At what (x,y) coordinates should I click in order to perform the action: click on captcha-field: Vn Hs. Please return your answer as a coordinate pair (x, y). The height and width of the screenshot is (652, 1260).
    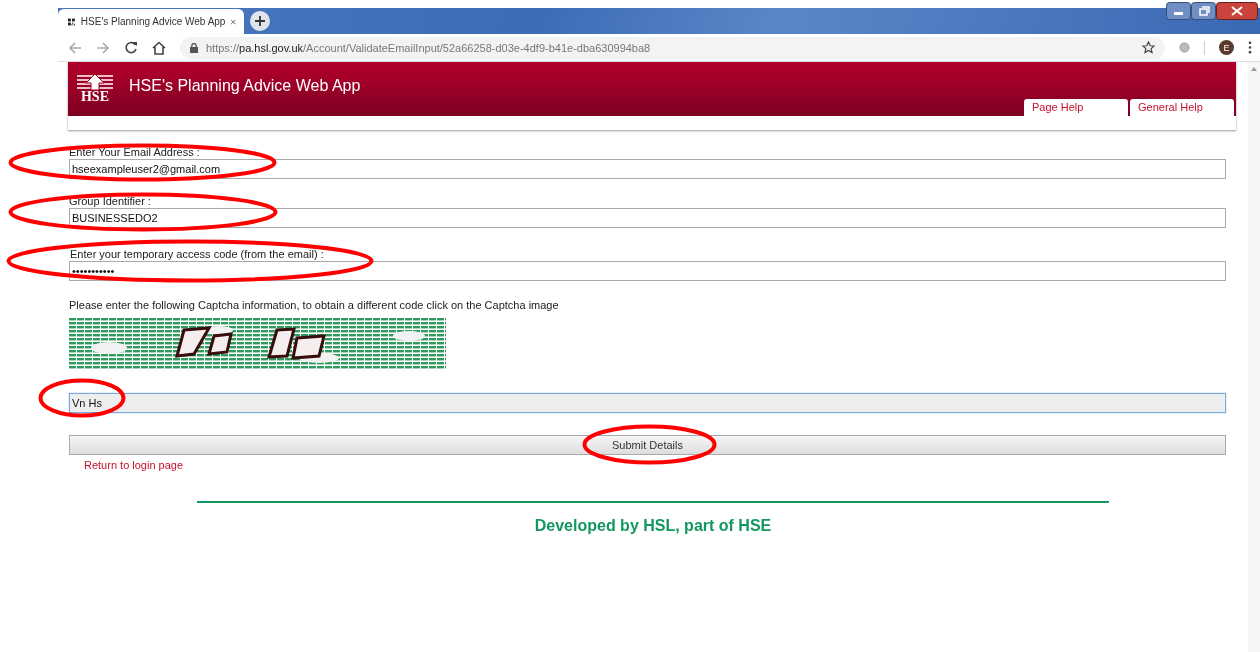
    Looking at the image, I should click on (647, 403).